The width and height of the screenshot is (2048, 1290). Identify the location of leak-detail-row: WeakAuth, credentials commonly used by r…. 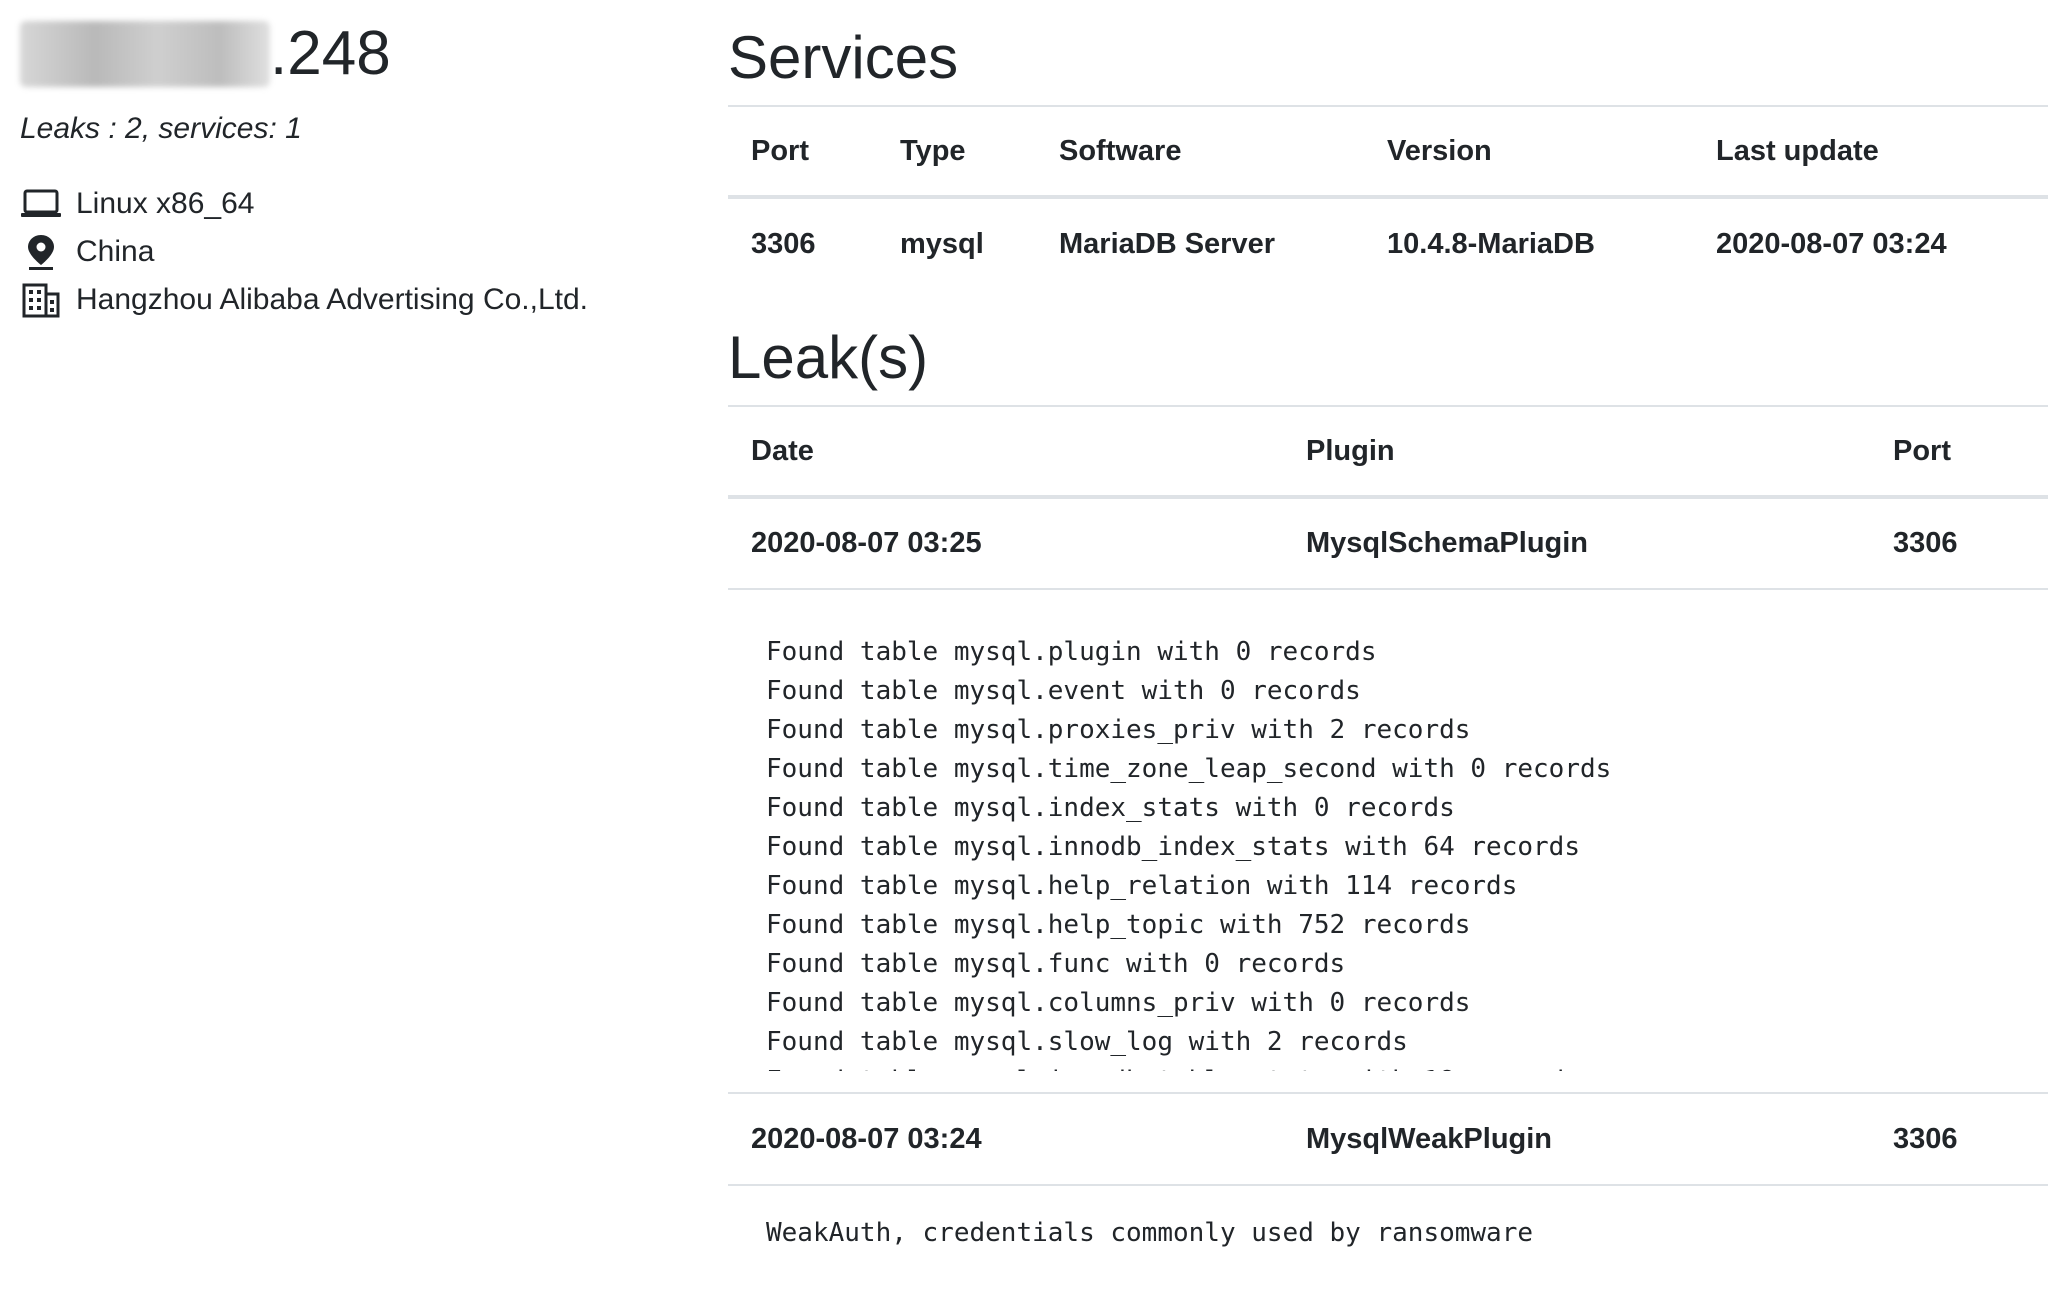
(1388, 1219).